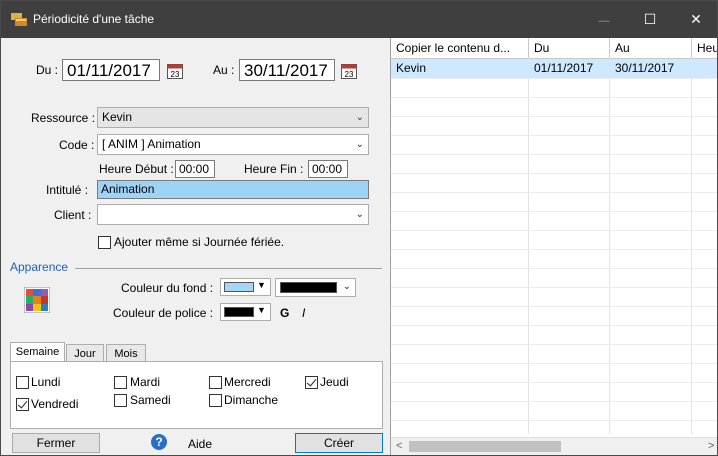  What do you see at coordinates (73, 215) in the screenshot?
I see `client-label: Client :` at bounding box center [73, 215].